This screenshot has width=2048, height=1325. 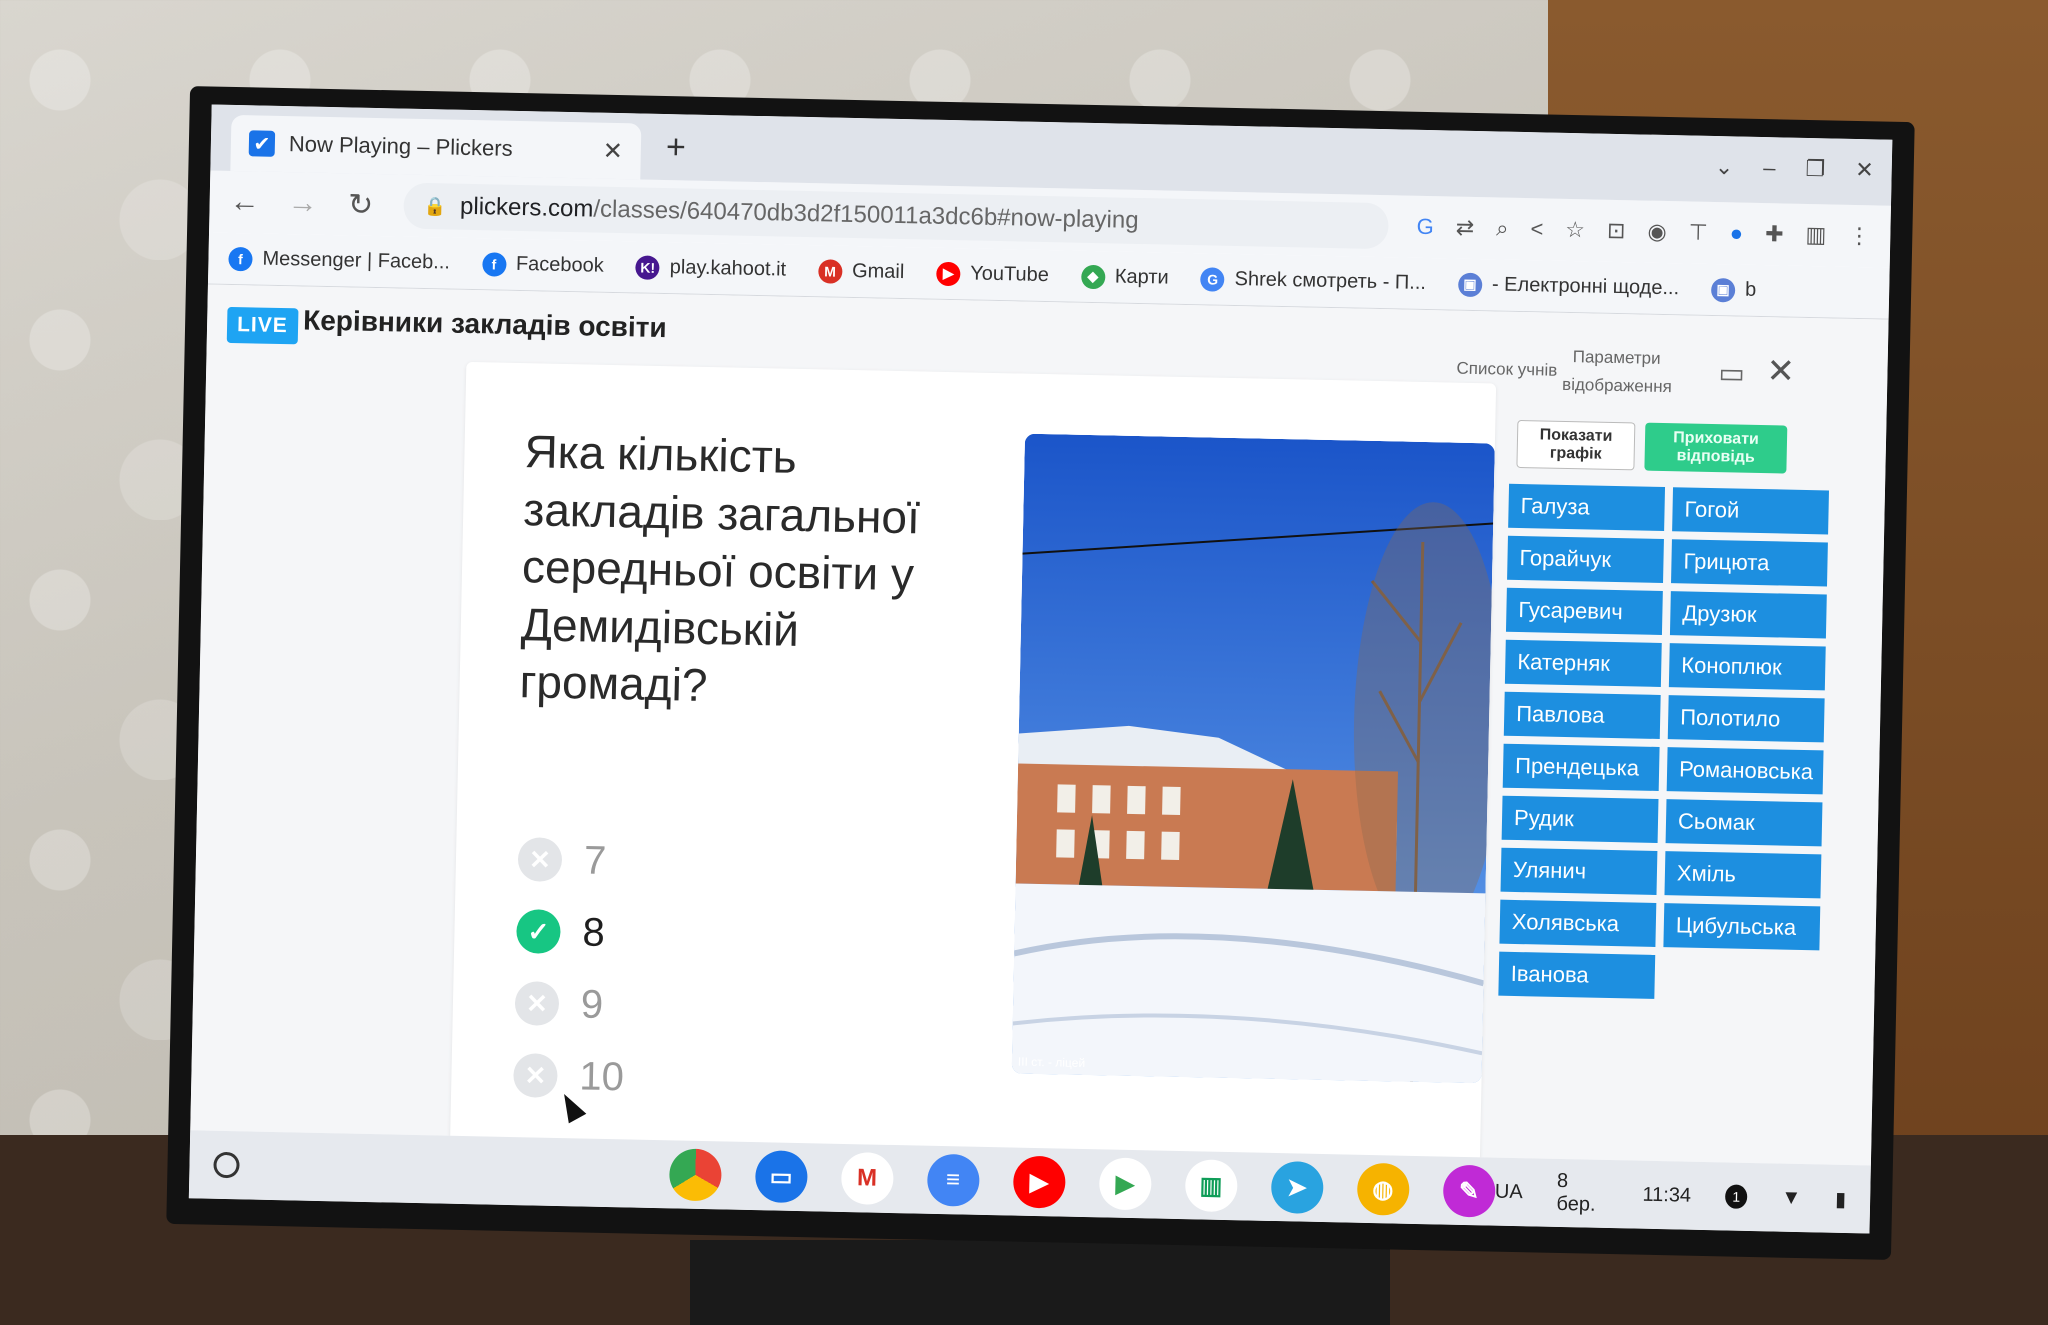 I want to click on google-icon: G, so click(x=1425, y=227).